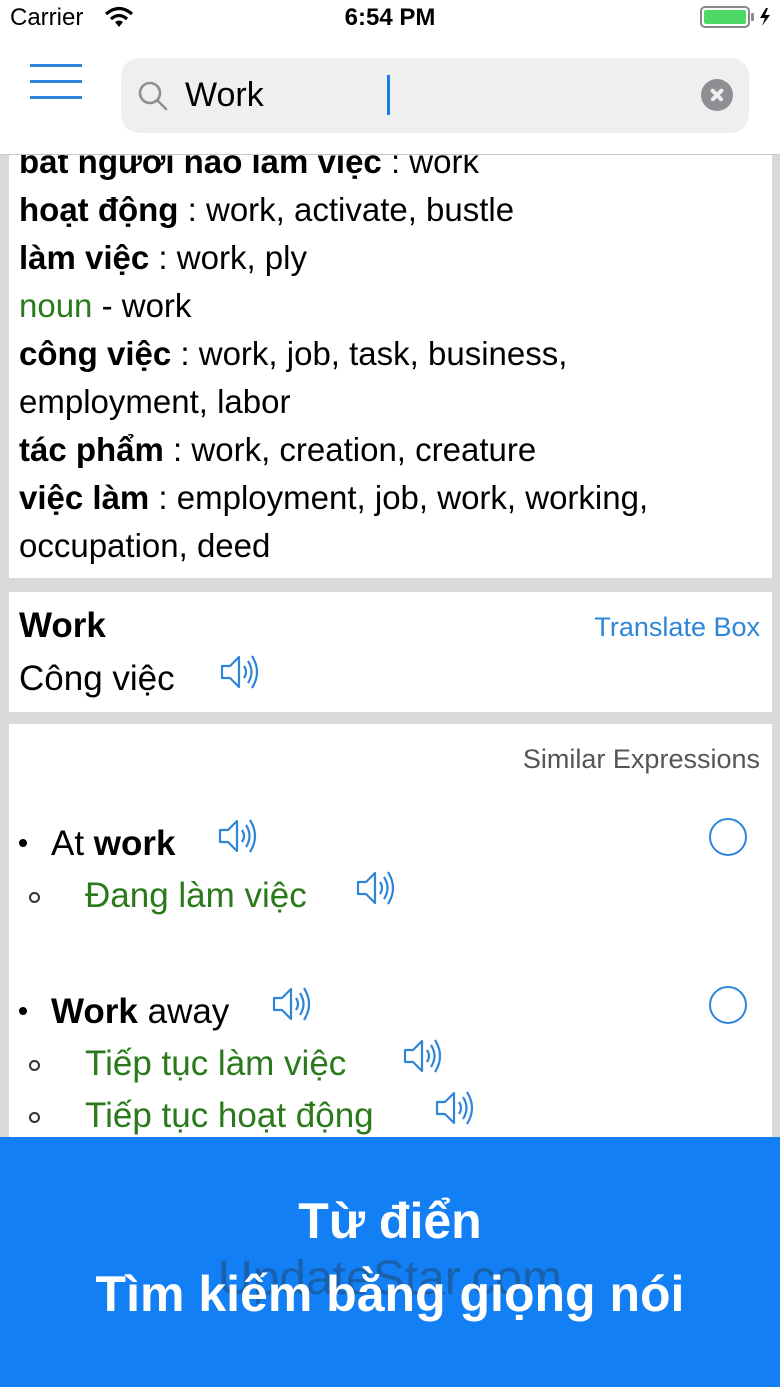 The height and width of the screenshot is (1387, 780). What do you see at coordinates (134, 843) in the screenshot?
I see `expression-keyword: work` at bounding box center [134, 843].